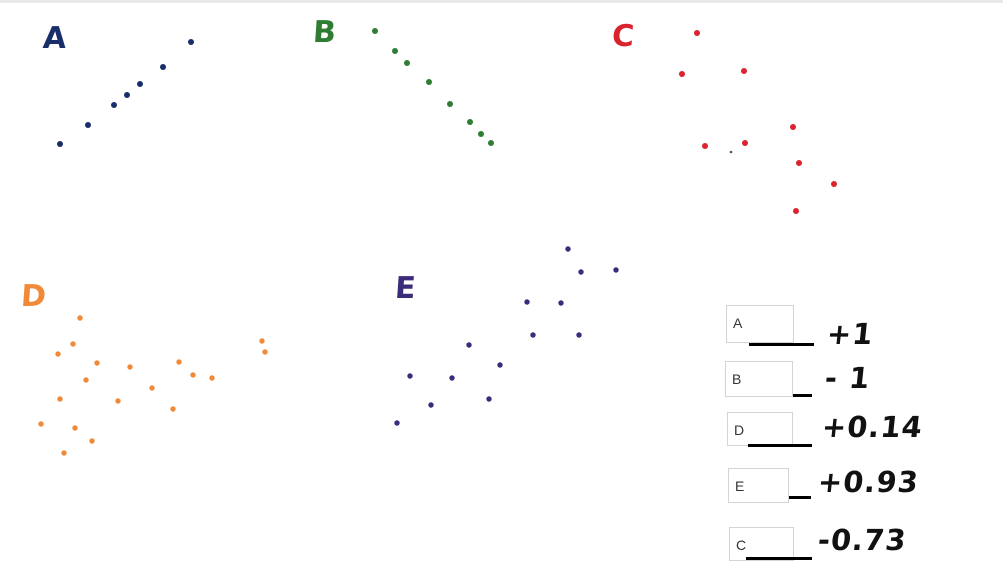  What do you see at coordinates (759, 379) in the screenshot?
I see `answer-box-b: B` at bounding box center [759, 379].